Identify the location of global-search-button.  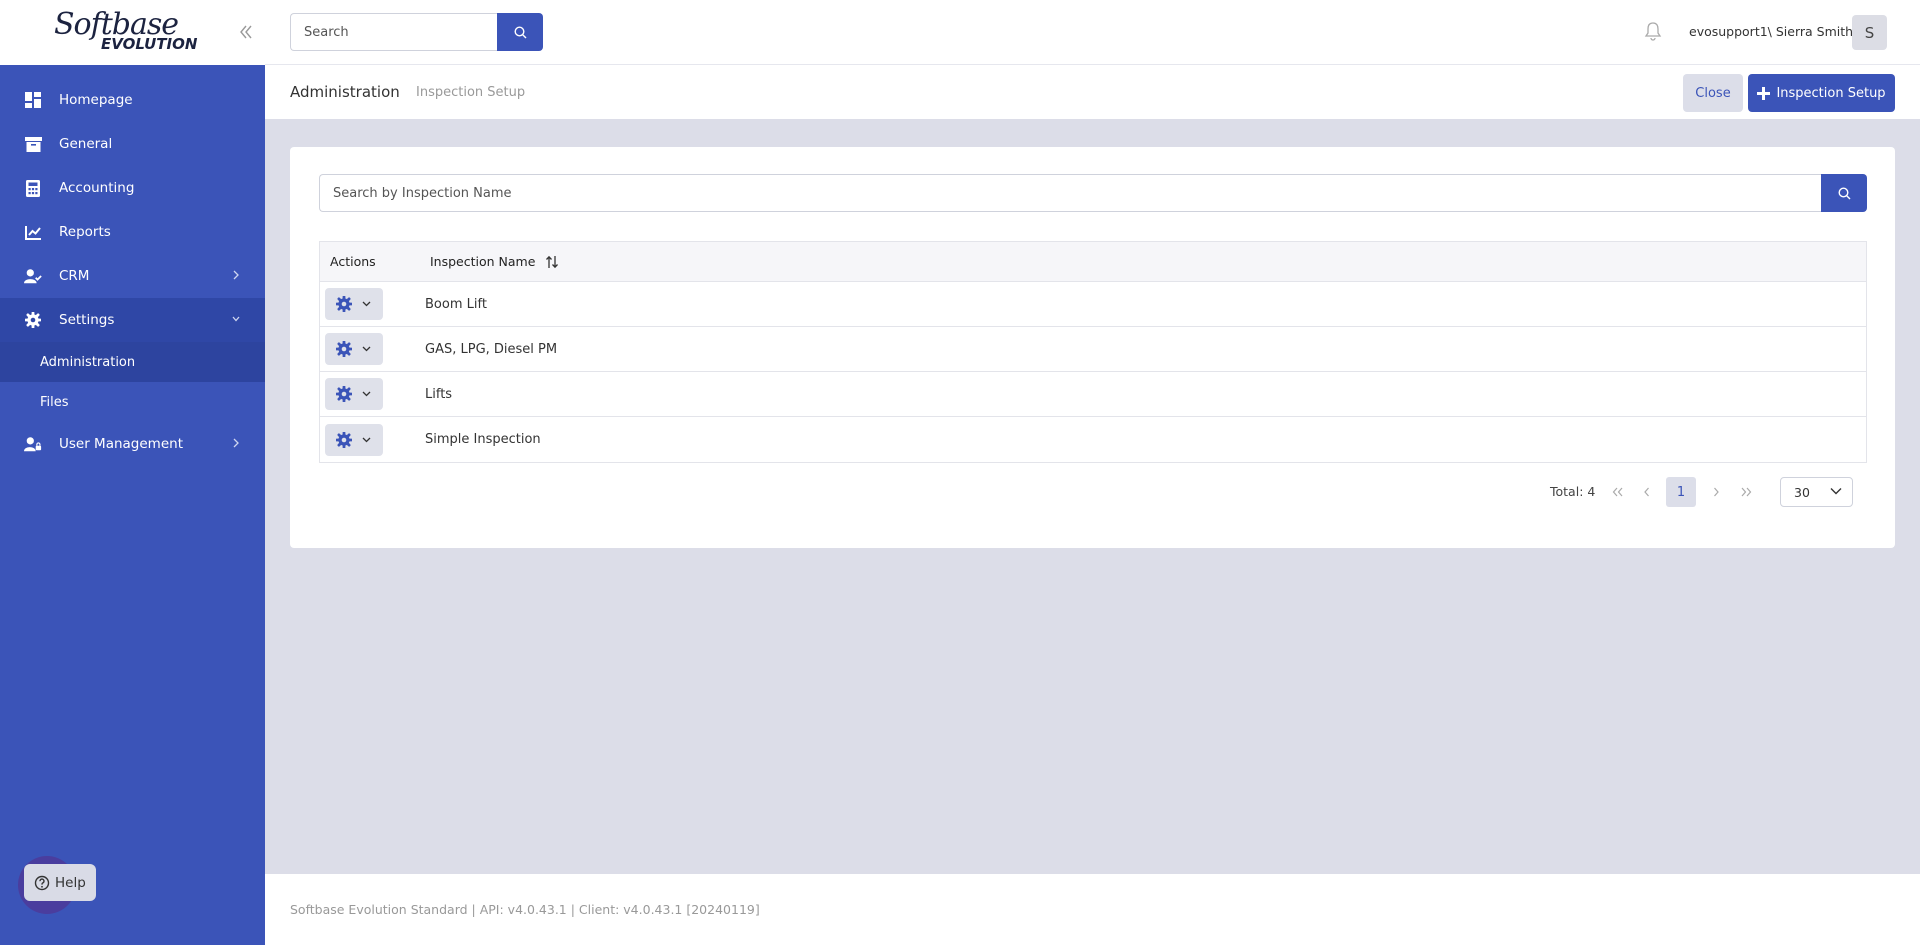
(520, 32).